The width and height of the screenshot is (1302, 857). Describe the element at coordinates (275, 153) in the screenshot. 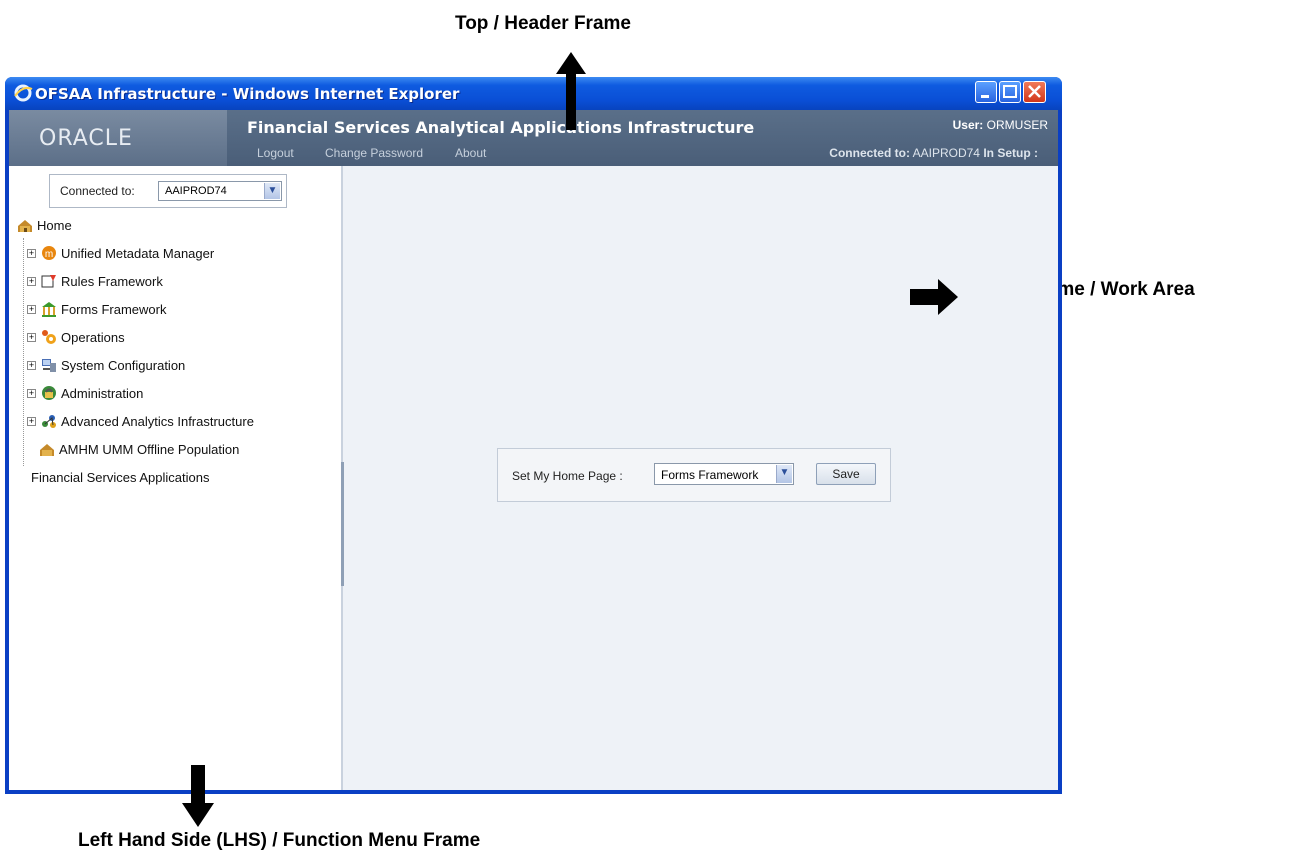

I see `logout-link: Logout` at that location.